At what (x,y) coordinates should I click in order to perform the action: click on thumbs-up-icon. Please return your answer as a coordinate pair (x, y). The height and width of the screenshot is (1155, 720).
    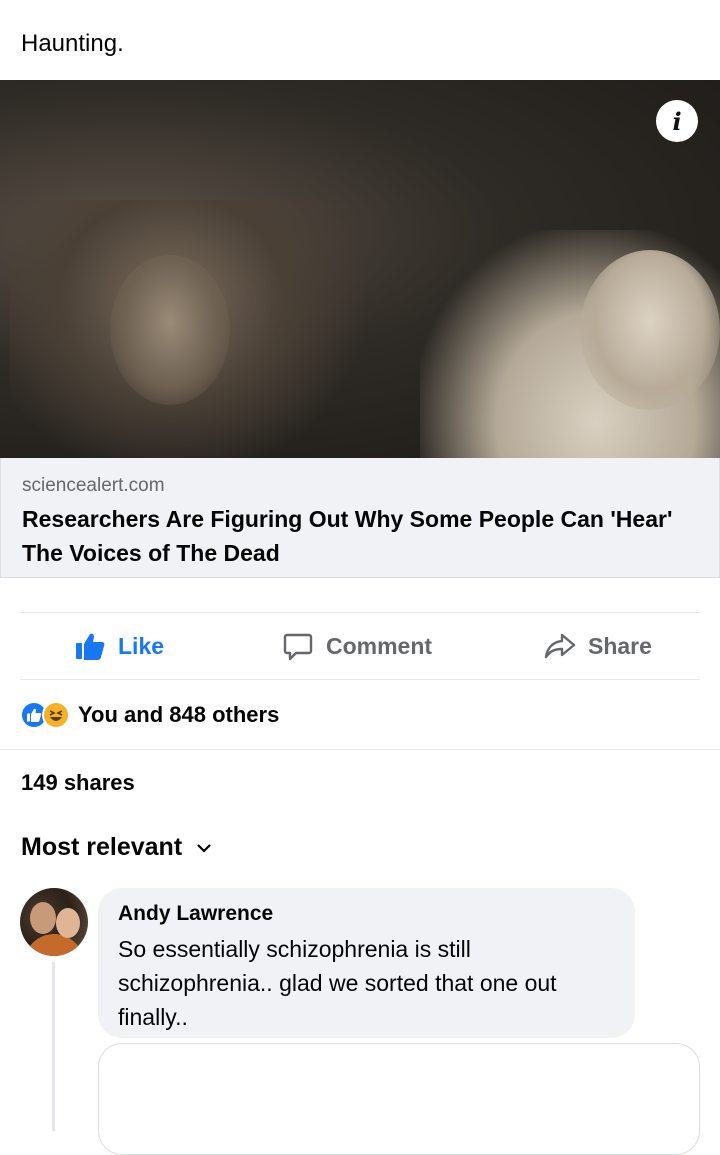
    Looking at the image, I should click on (90, 646).